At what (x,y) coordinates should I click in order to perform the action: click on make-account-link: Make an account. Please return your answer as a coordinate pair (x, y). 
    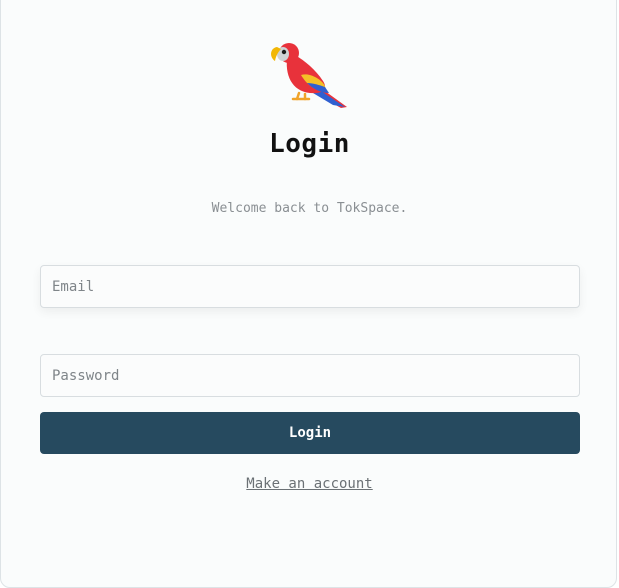
    Looking at the image, I should click on (309, 484).